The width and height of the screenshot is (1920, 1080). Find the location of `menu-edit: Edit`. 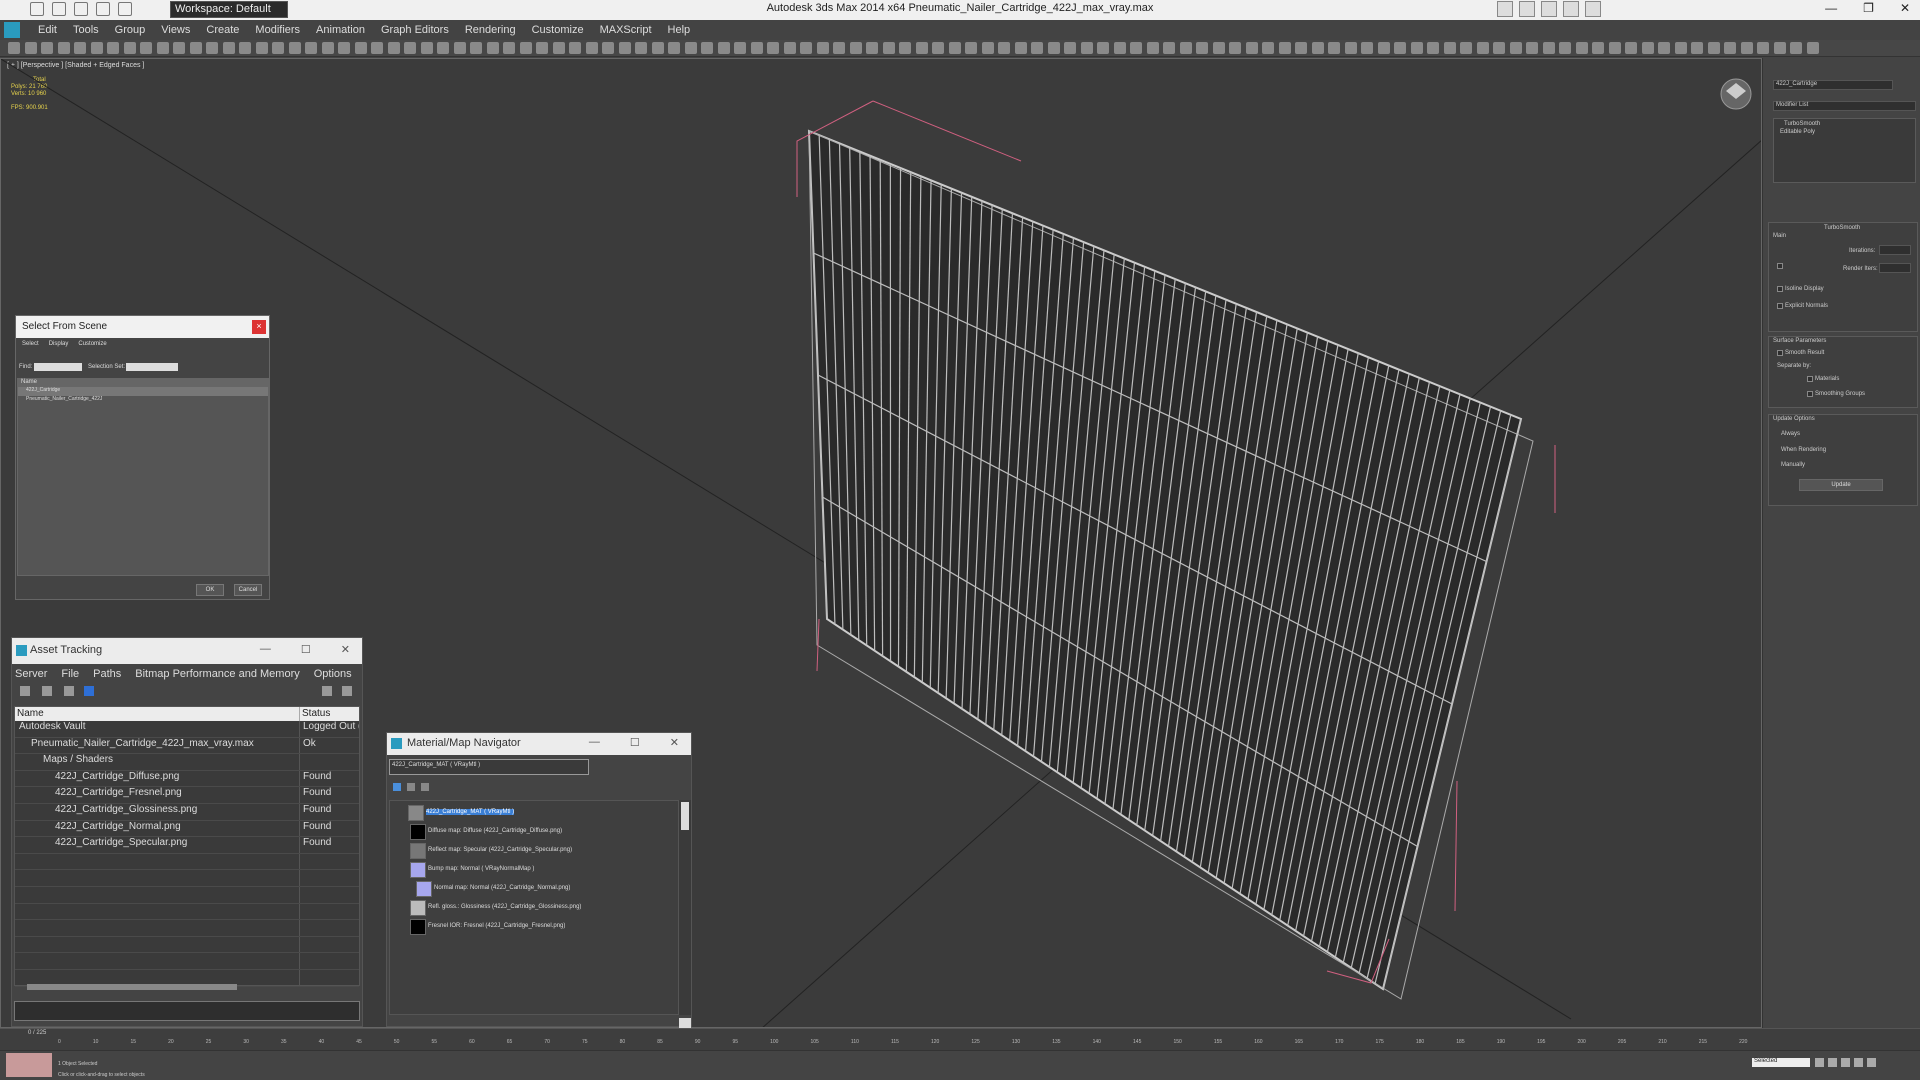

menu-edit: Edit is located at coordinates (47, 30).